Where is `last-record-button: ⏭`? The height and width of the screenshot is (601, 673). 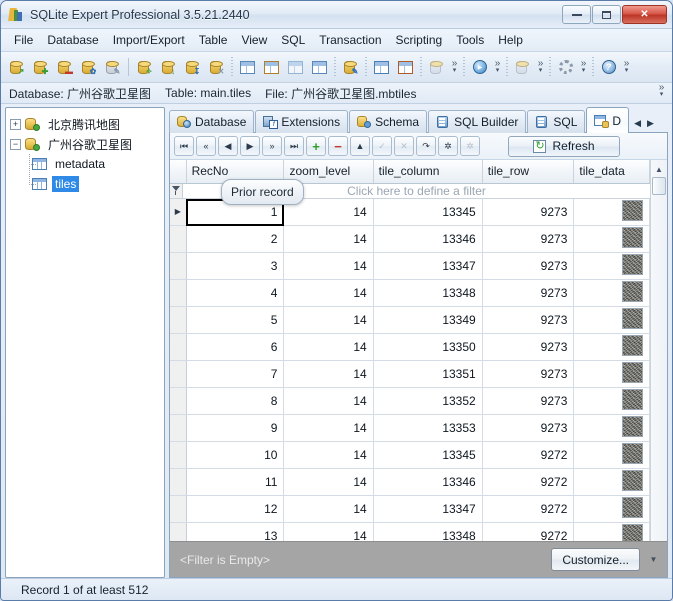
last-record-button: ⏭ is located at coordinates (294, 146).